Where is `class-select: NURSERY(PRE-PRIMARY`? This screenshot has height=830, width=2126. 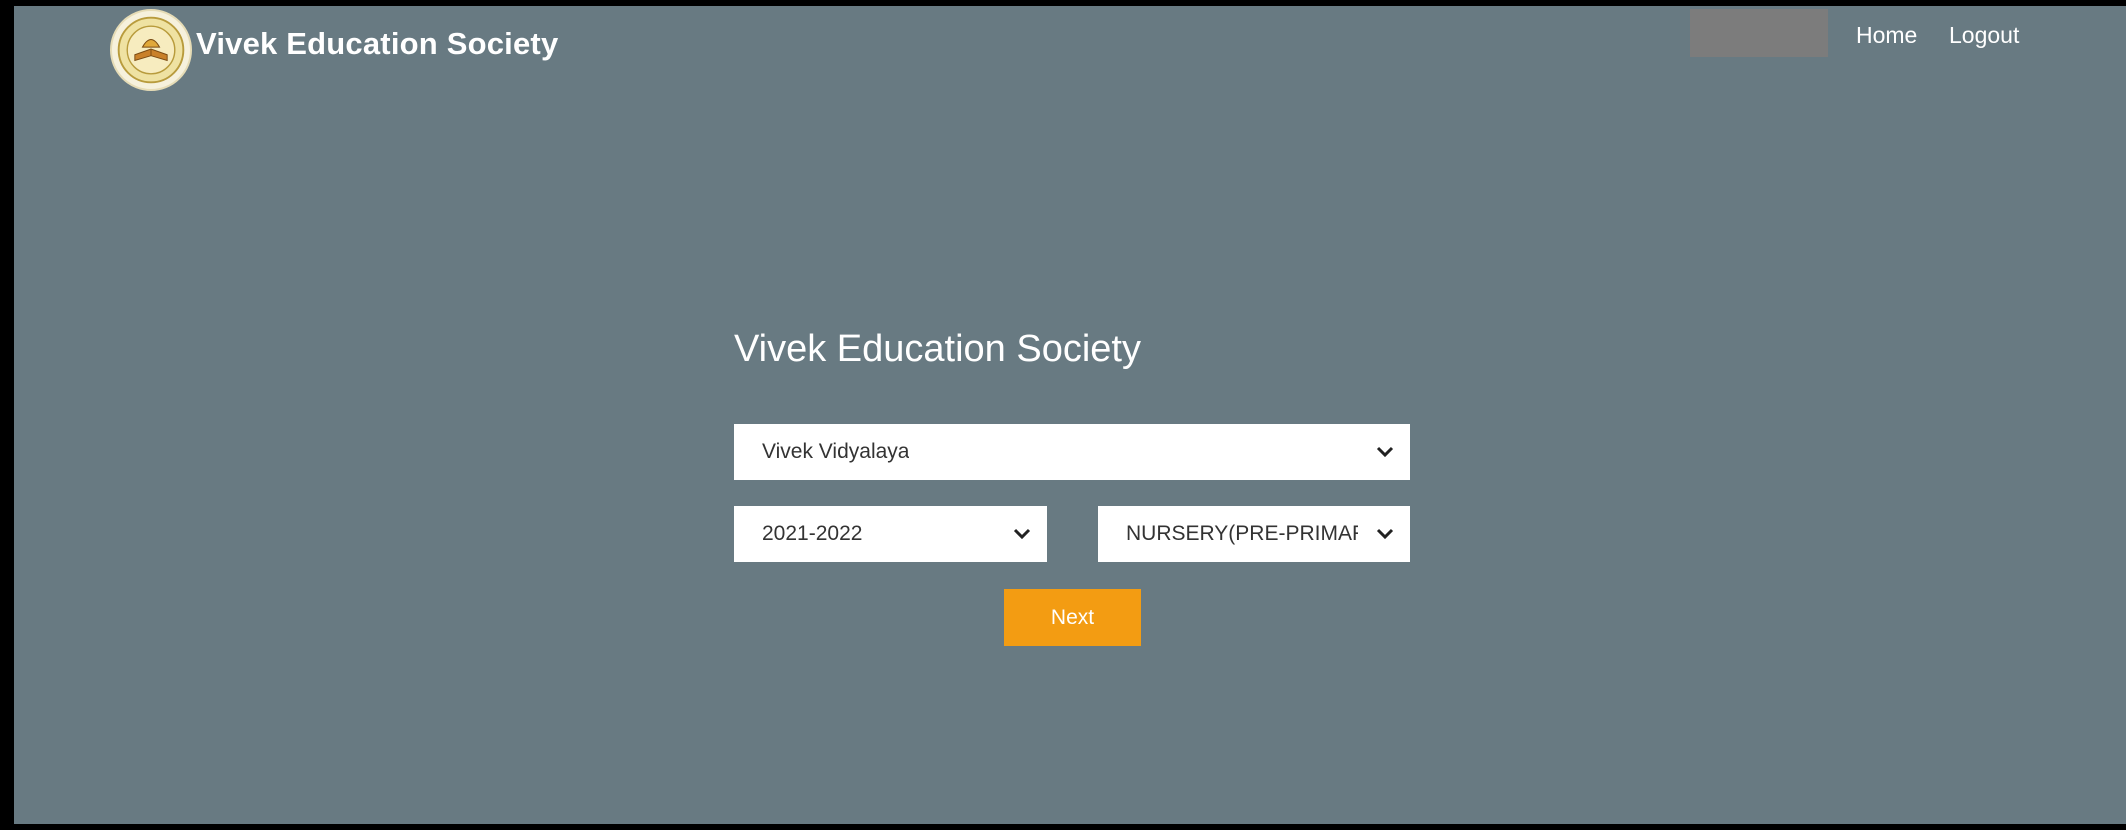
class-select: NURSERY(PRE-PRIMARY is located at coordinates (1254, 534).